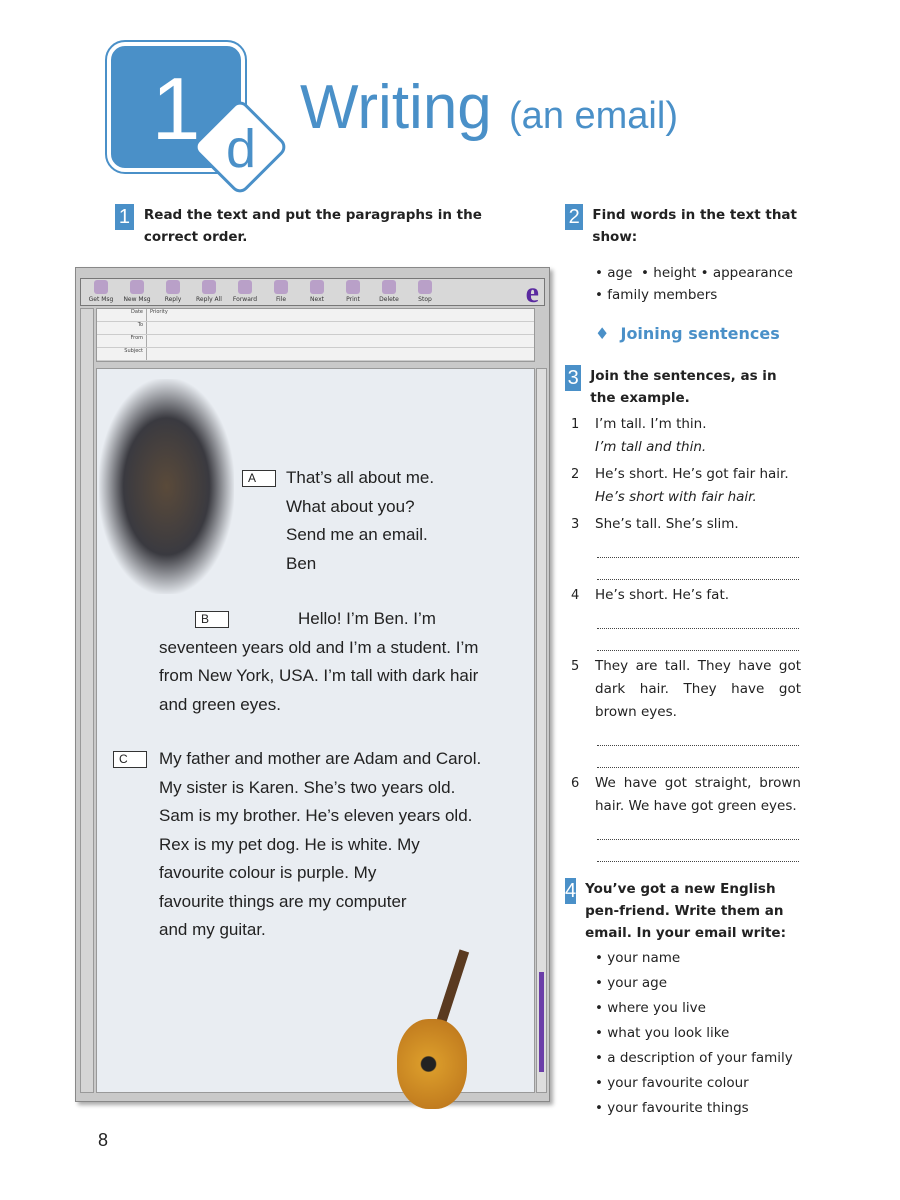  What do you see at coordinates (130, 759) in the screenshot?
I see `order-box-c: C` at bounding box center [130, 759].